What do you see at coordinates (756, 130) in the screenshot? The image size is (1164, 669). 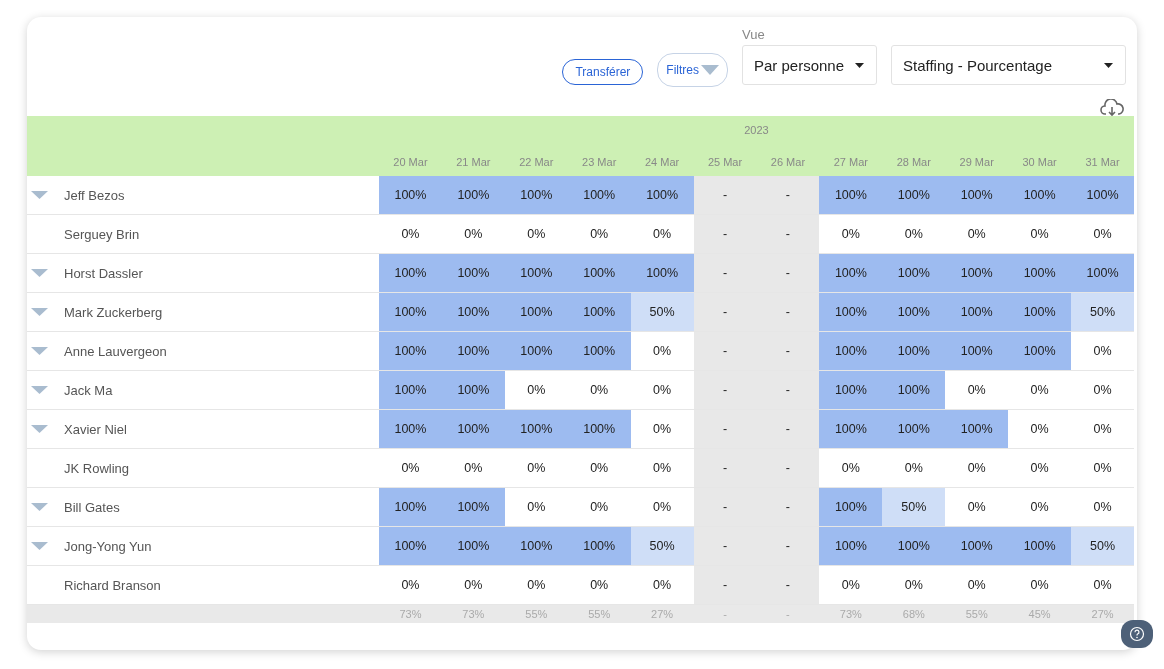 I see `year-label: 2023` at bounding box center [756, 130].